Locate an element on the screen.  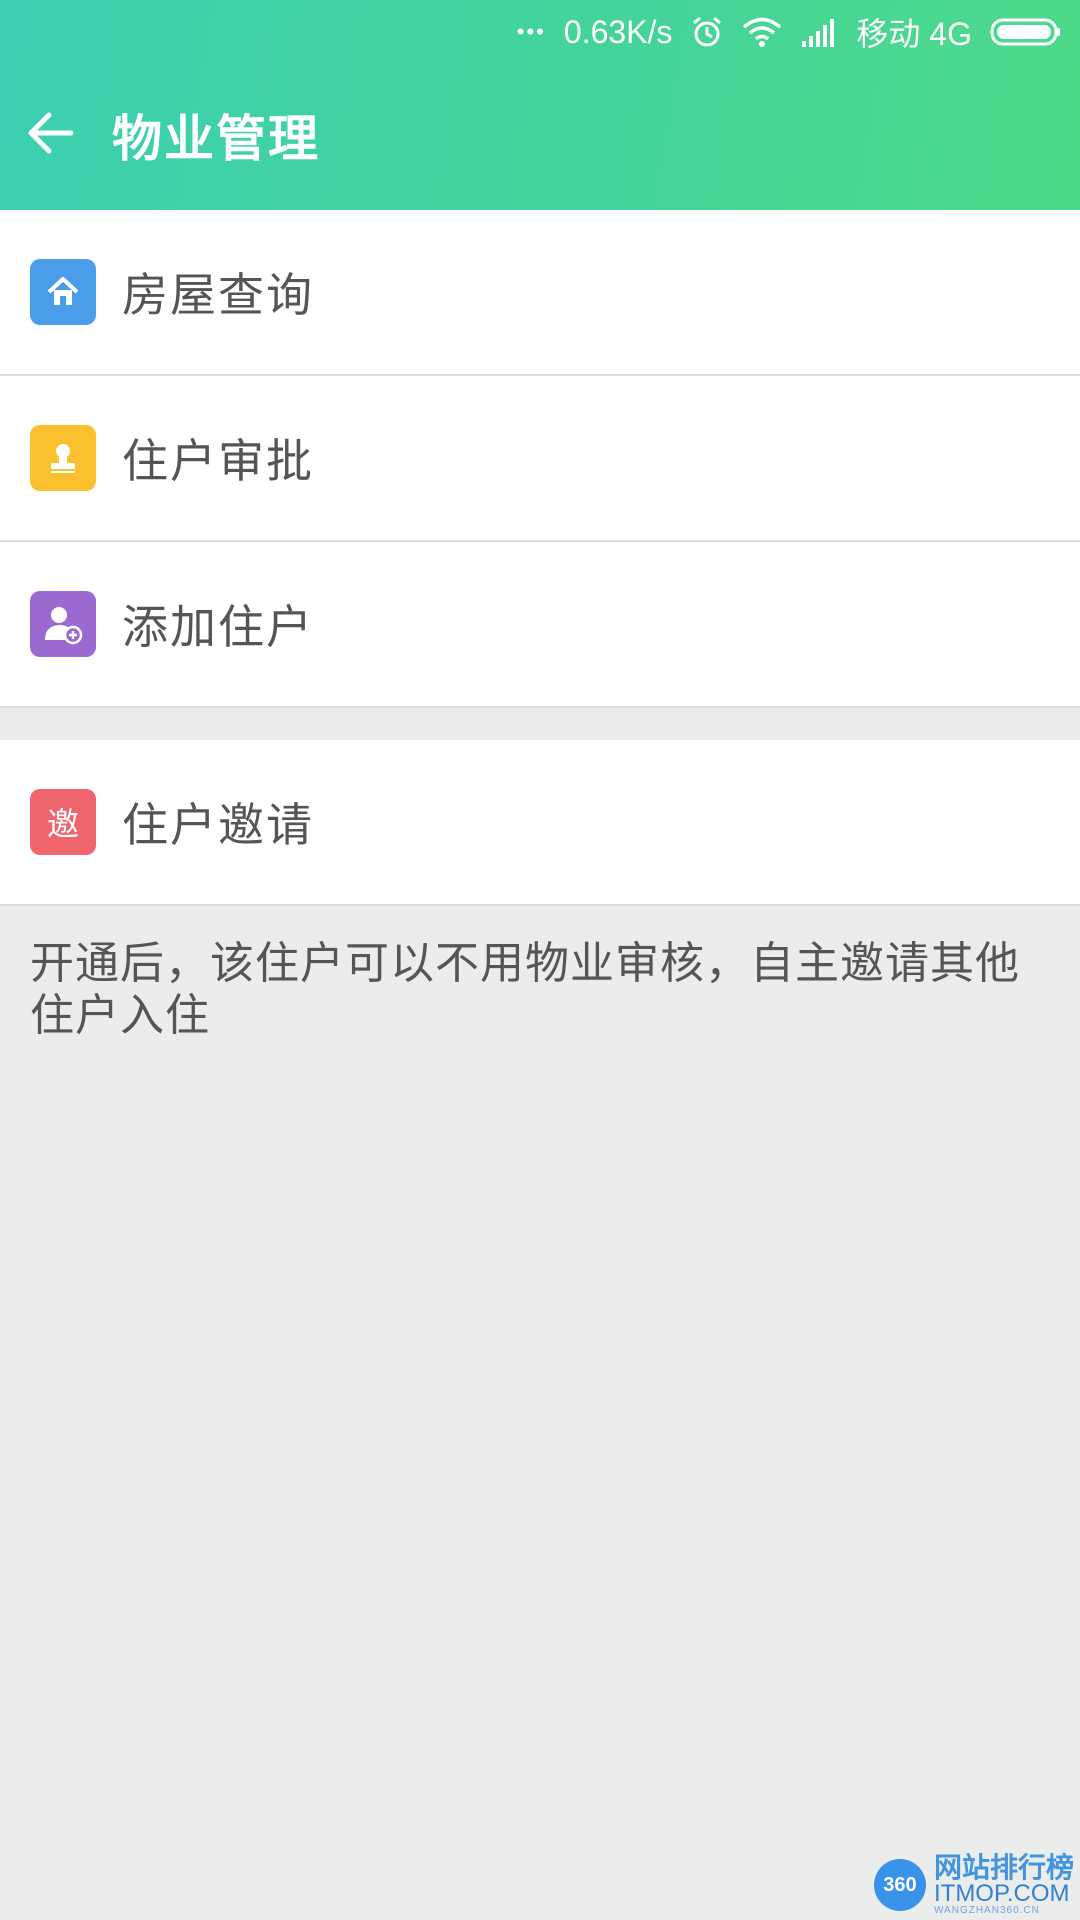
menu-item-add-resident: 添加住户 is located at coordinates (540, 625).